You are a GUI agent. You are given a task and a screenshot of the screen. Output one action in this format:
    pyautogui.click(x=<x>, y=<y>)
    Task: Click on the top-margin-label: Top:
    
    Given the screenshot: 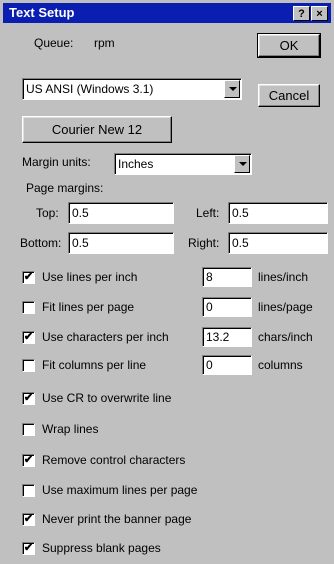 What is the action you would take?
    pyautogui.click(x=47, y=213)
    